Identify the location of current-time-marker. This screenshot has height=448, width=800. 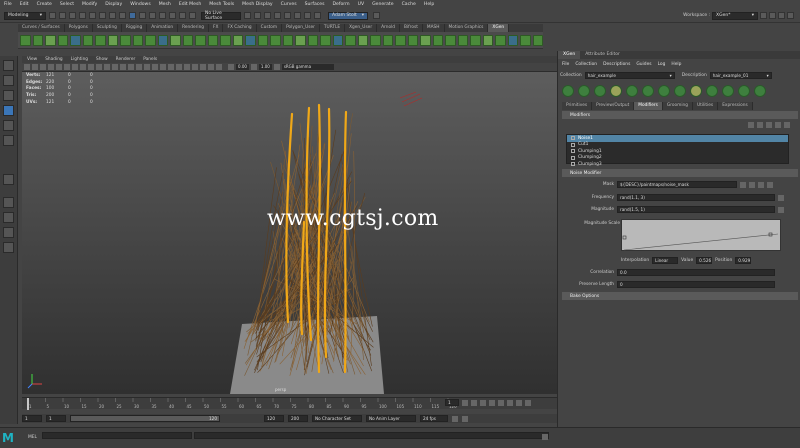
(28, 404).